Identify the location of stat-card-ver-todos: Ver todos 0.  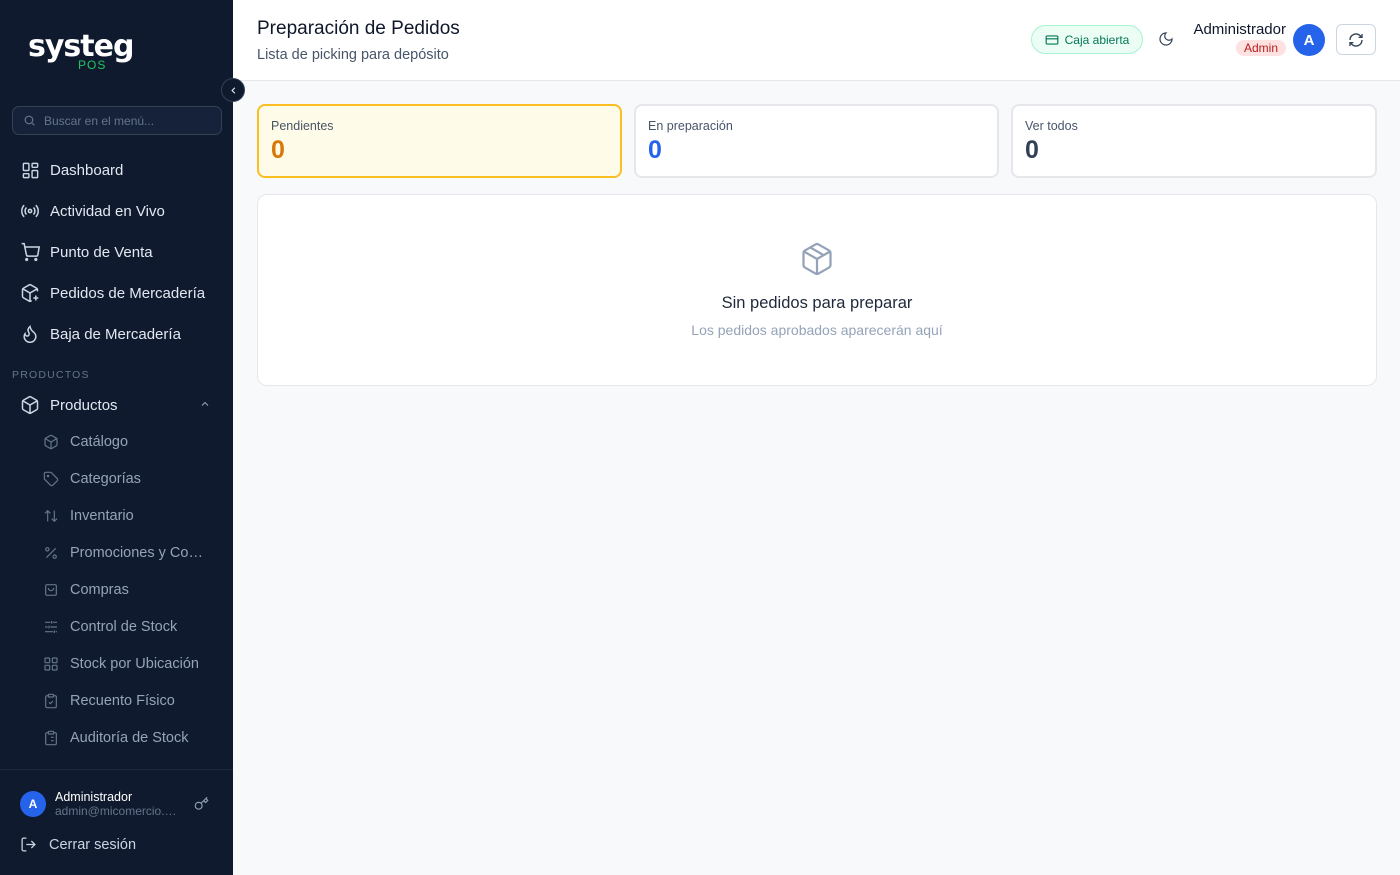
(1194, 141).